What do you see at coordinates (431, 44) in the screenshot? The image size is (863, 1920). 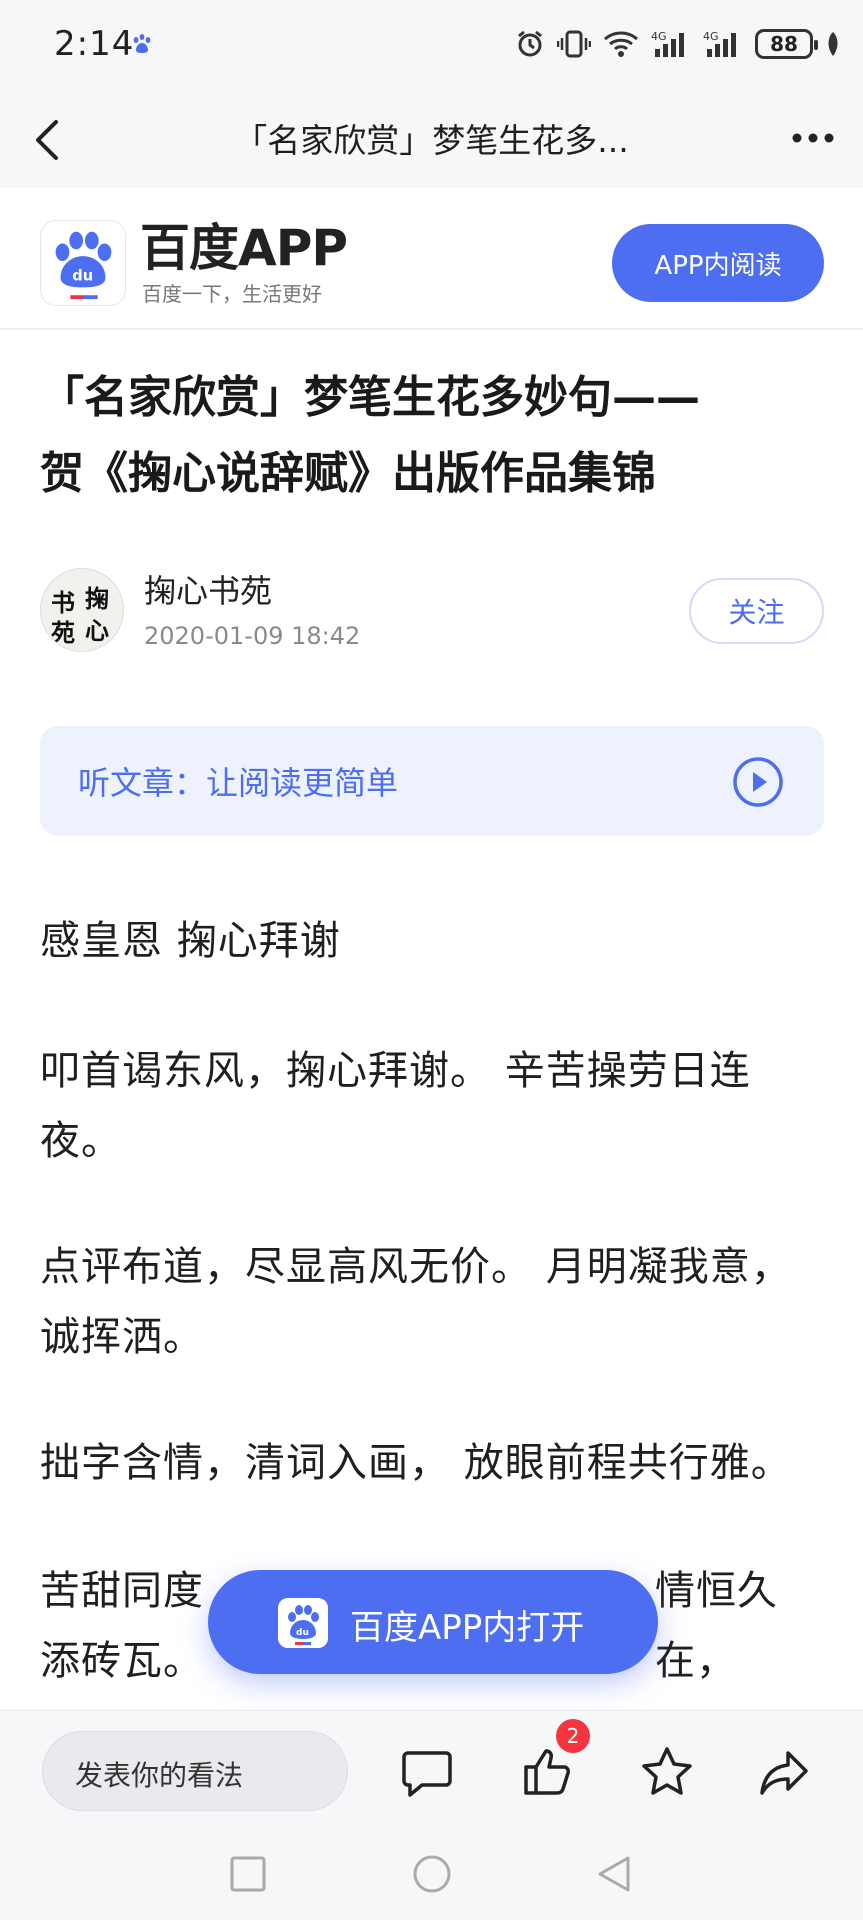 I see `status-bar: 2:14 4G 4G 88` at bounding box center [431, 44].